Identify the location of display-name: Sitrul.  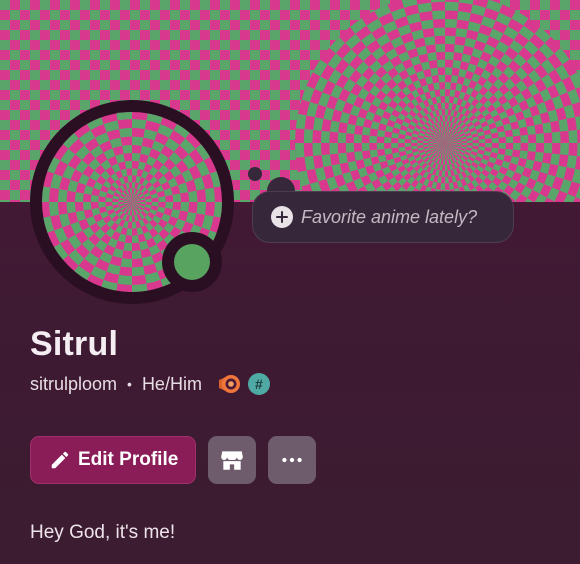
(74, 344).